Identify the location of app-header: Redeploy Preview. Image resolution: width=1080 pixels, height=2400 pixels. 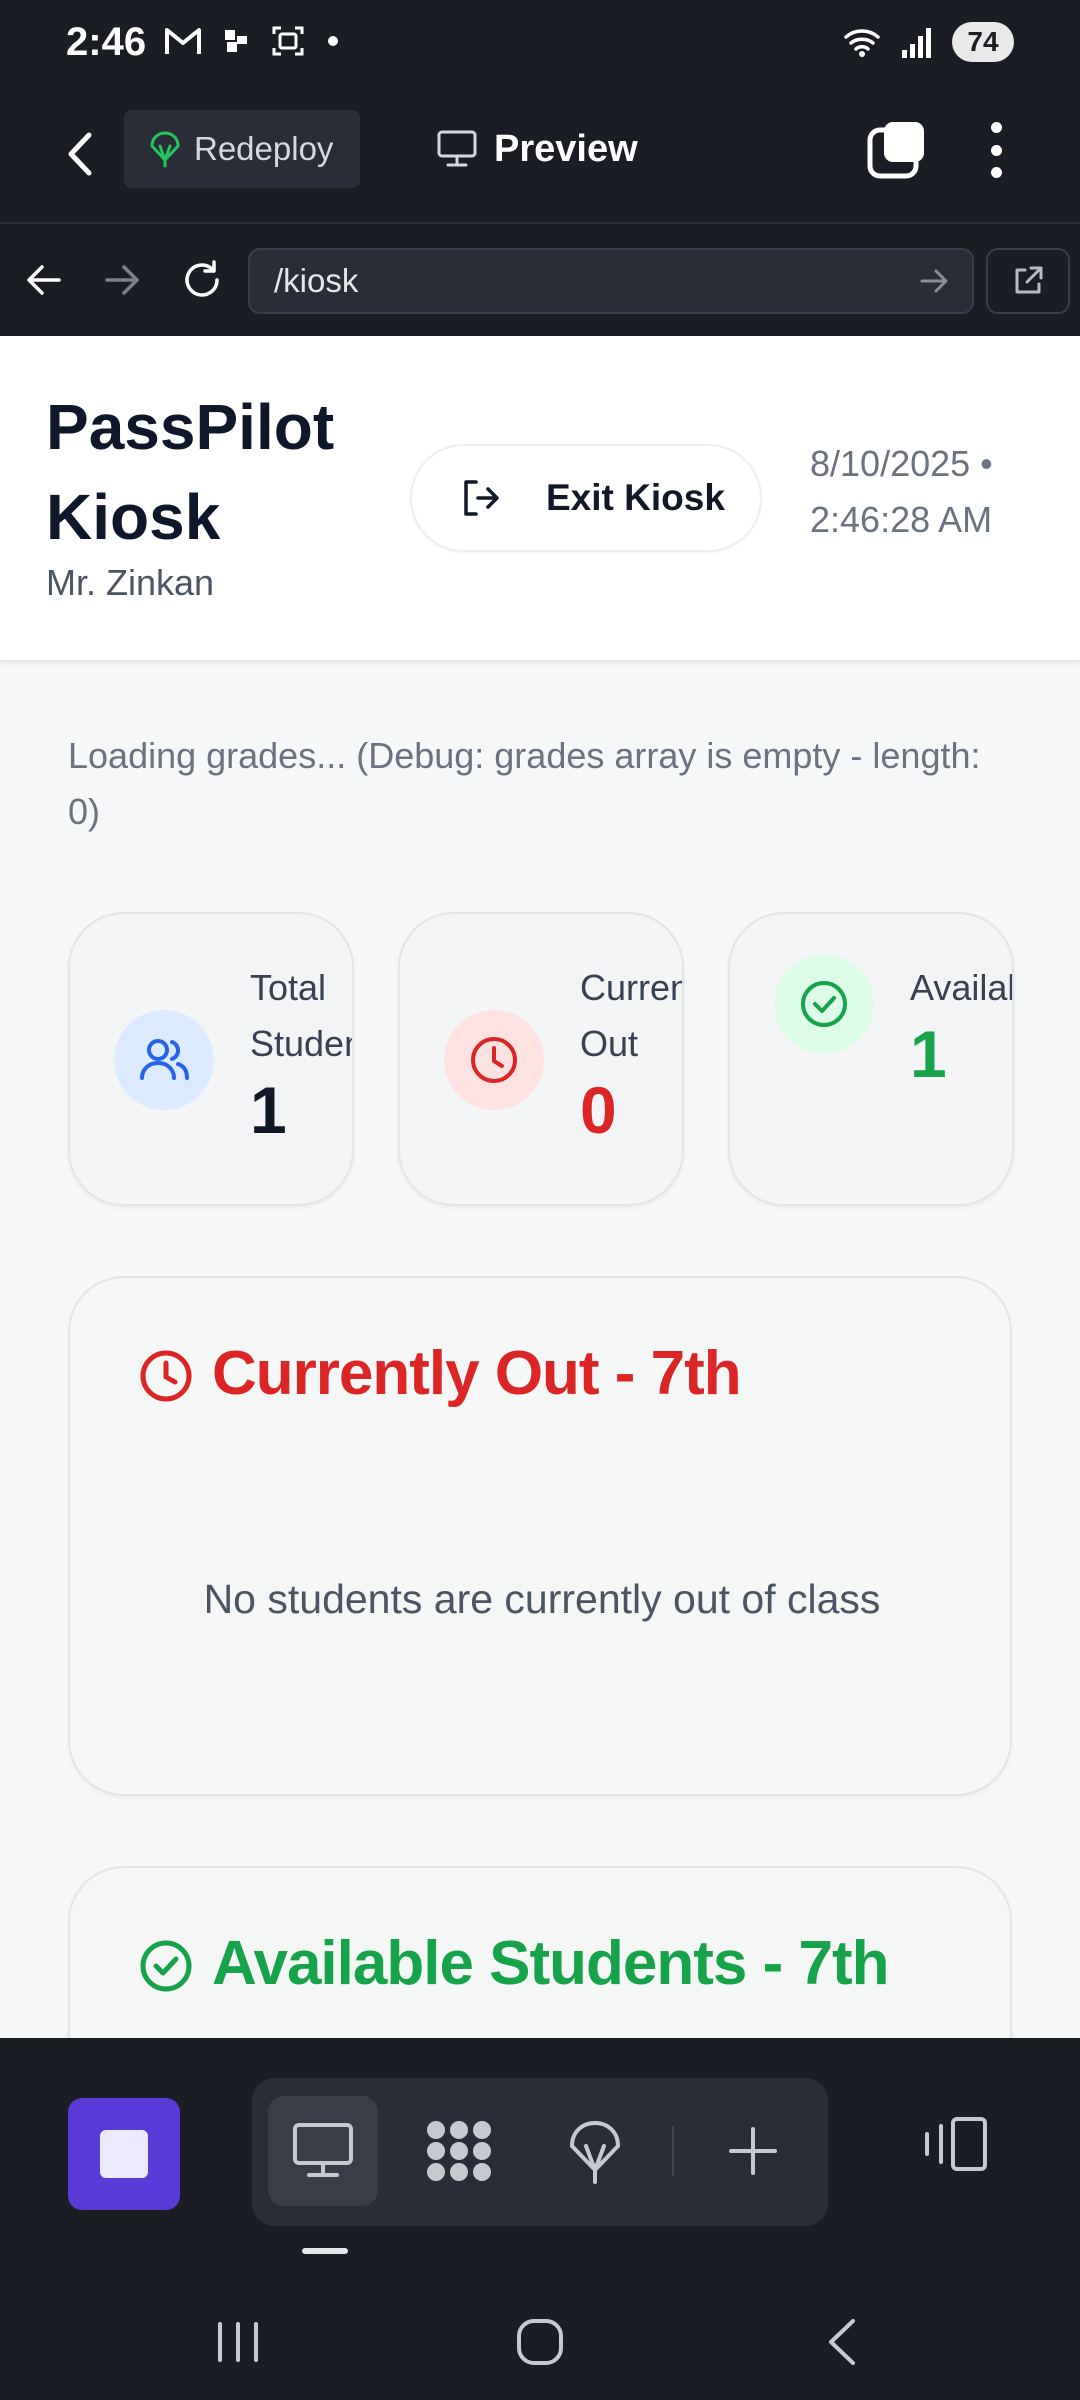
(540, 157).